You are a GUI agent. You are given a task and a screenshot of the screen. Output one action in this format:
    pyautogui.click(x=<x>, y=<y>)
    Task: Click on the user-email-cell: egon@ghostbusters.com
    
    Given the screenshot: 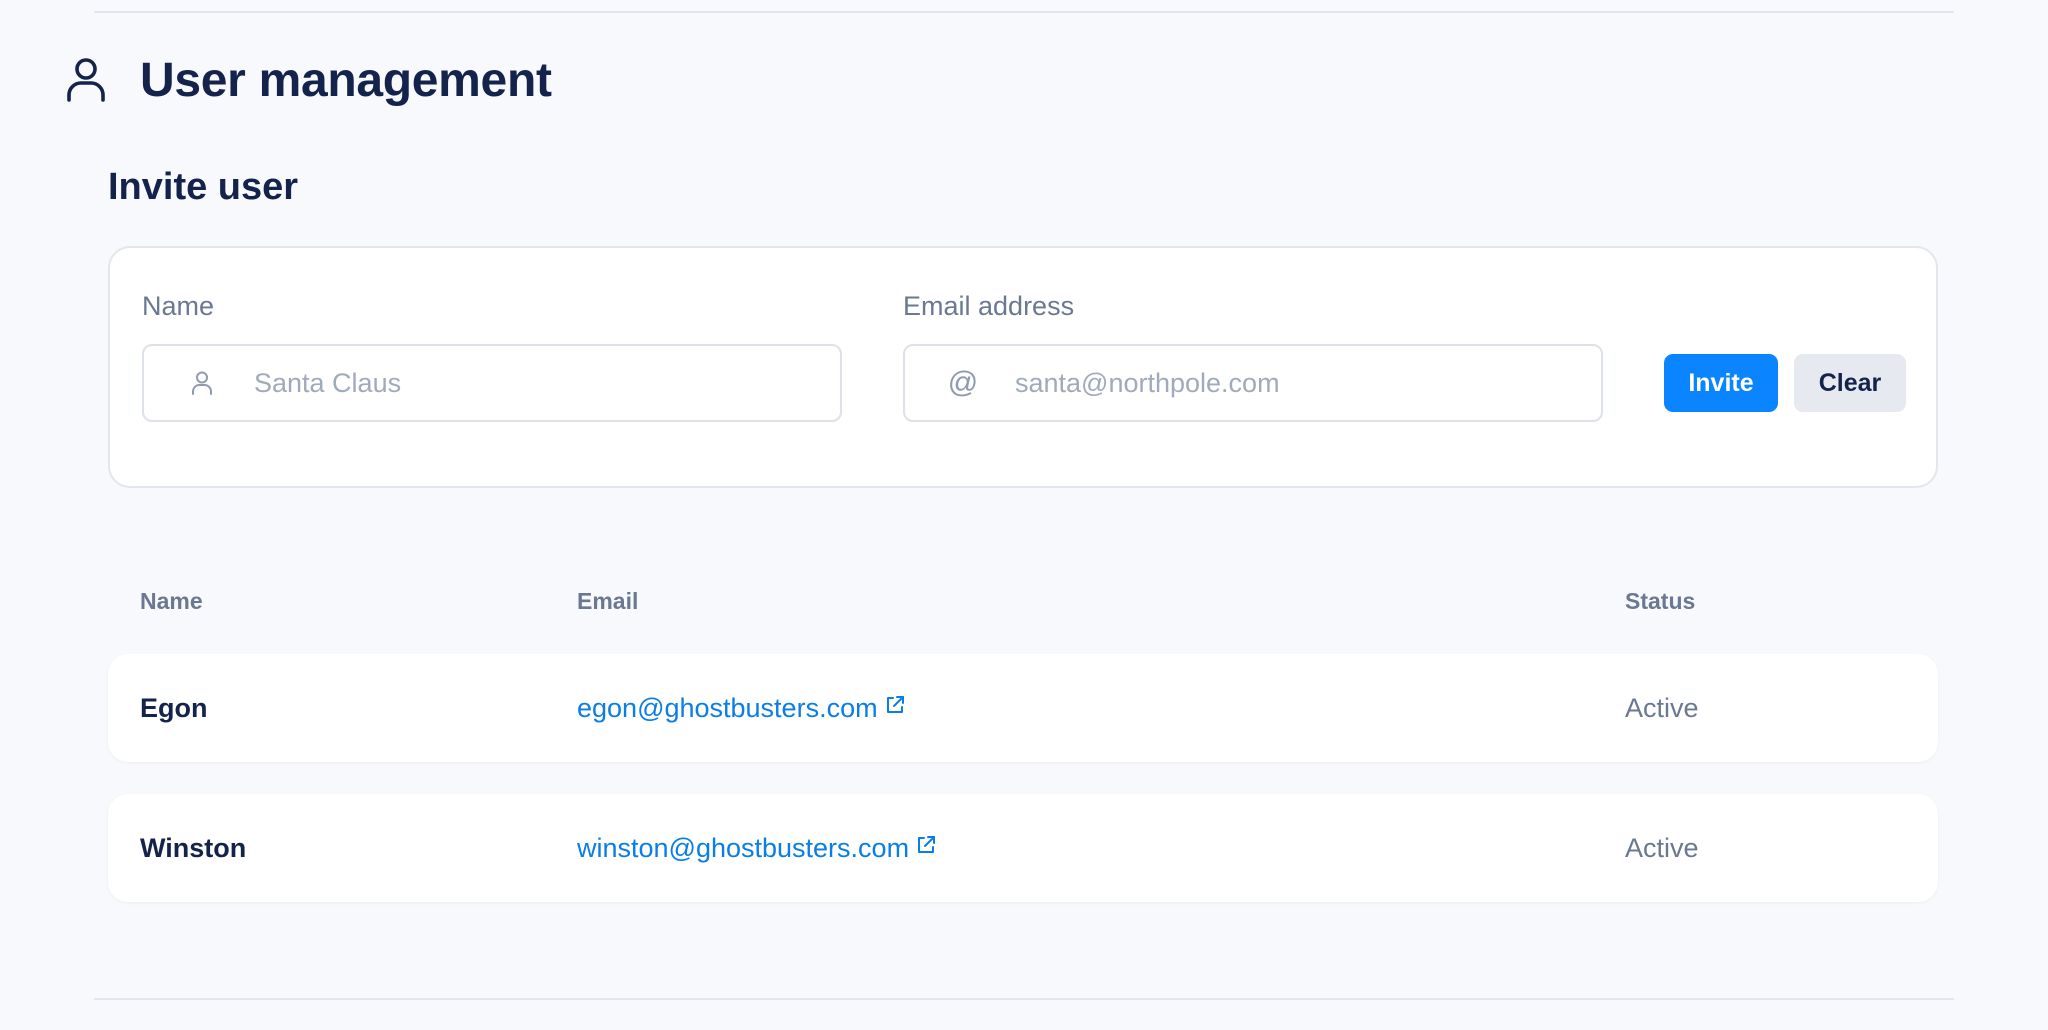 What is the action you would take?
    pyautogui.click(x=741, y=708)
    